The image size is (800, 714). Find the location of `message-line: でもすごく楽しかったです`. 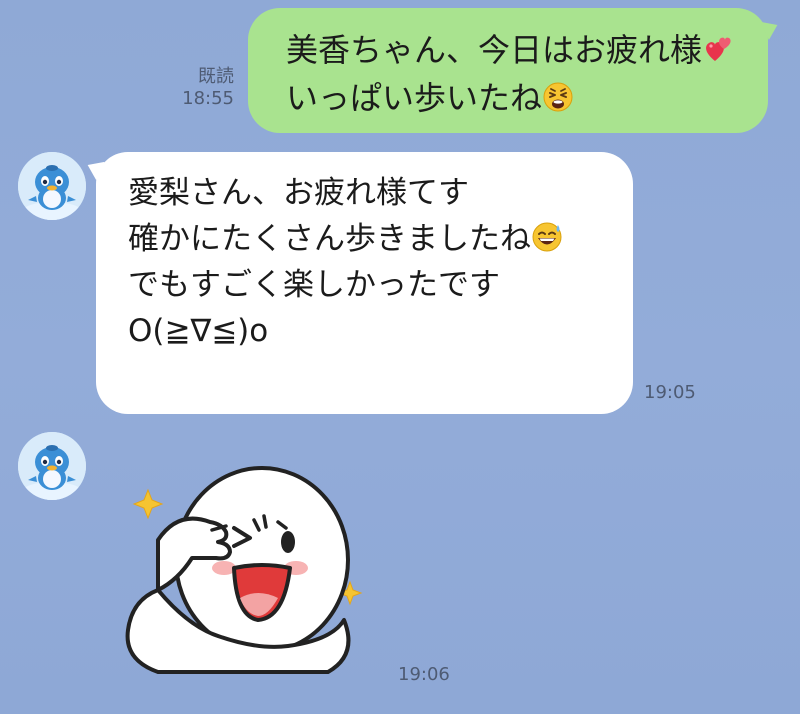

message-line: でもすごく楽しかったです is located at coordinates (365, 285).